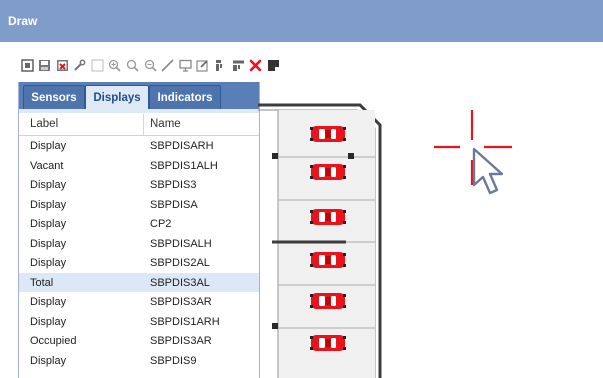 The height and width of the screenshot is (378, 603). What do you see at coordinates (173, 360) in the screenshot?
I see `cell-name: SBPDIS9` at bounding box center [173, 360].